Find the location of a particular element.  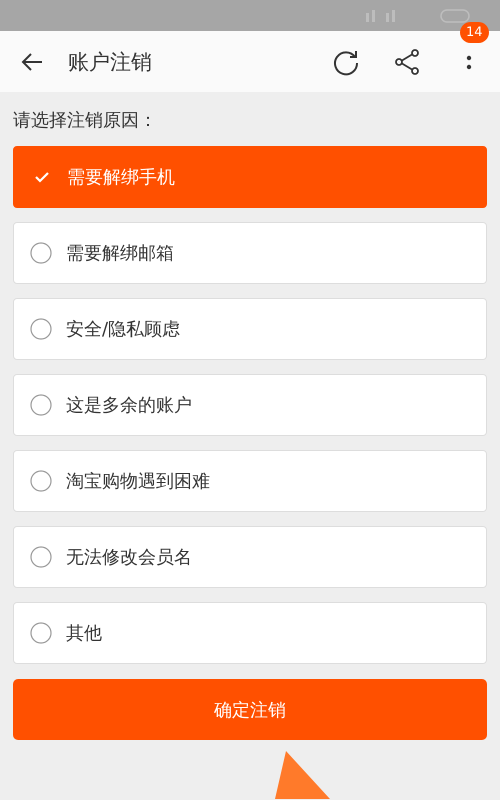

reason-option: 淘宝购物遇到困难 is located at coordinates (250, 481).